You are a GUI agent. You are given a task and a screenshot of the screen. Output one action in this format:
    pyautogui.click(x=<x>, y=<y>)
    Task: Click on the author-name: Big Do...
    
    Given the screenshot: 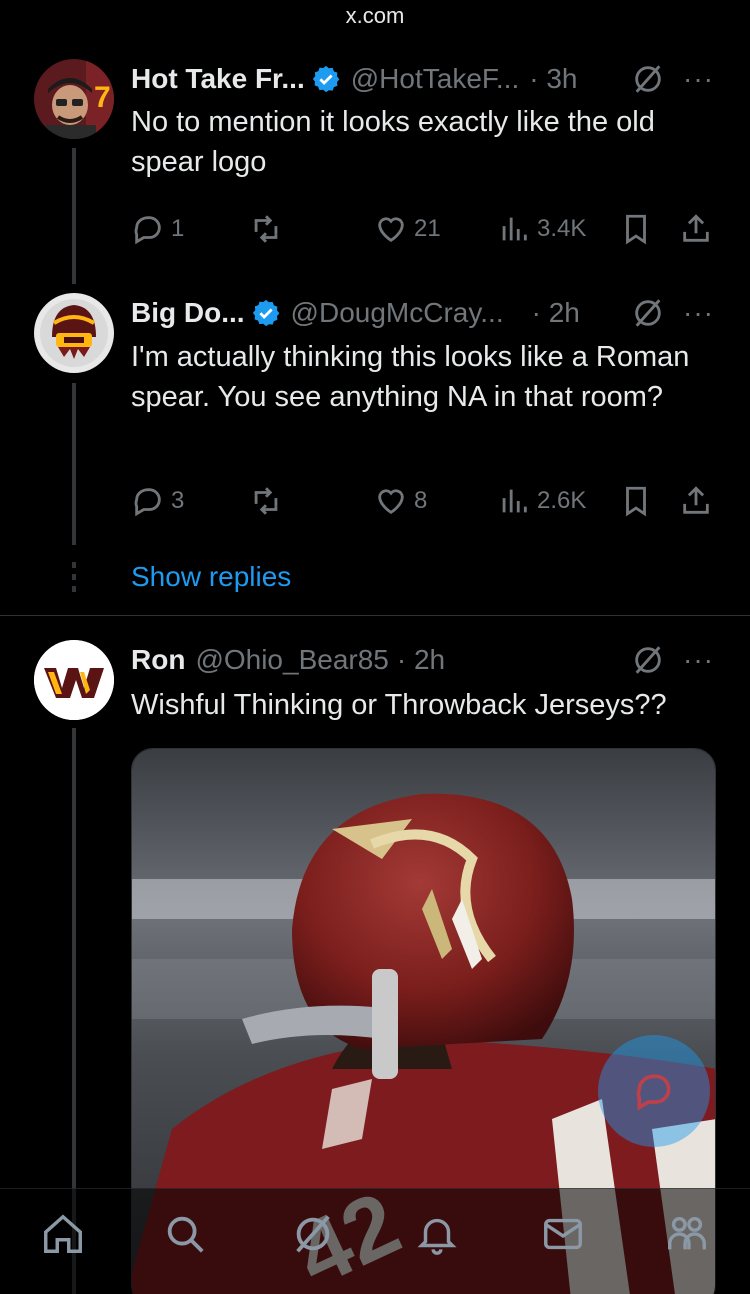 What is the action you would take?
    pyautogui.click(x=188, y=313)
    